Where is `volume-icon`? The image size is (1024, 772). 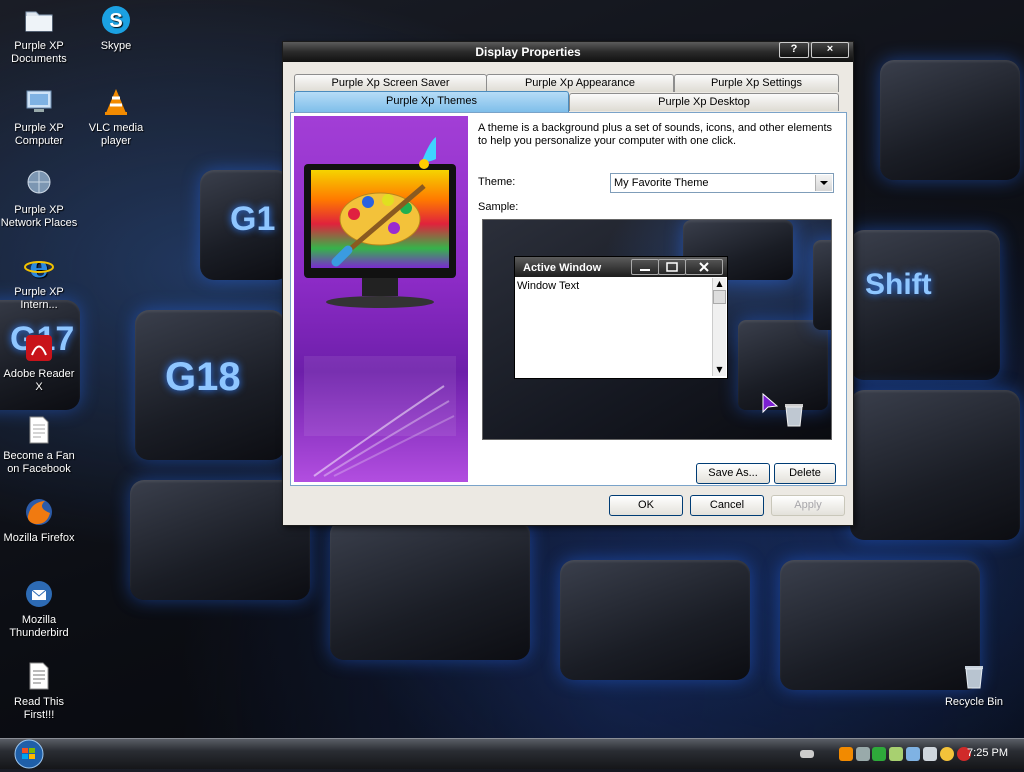
volume-icon is located at coordinates (930, 754).